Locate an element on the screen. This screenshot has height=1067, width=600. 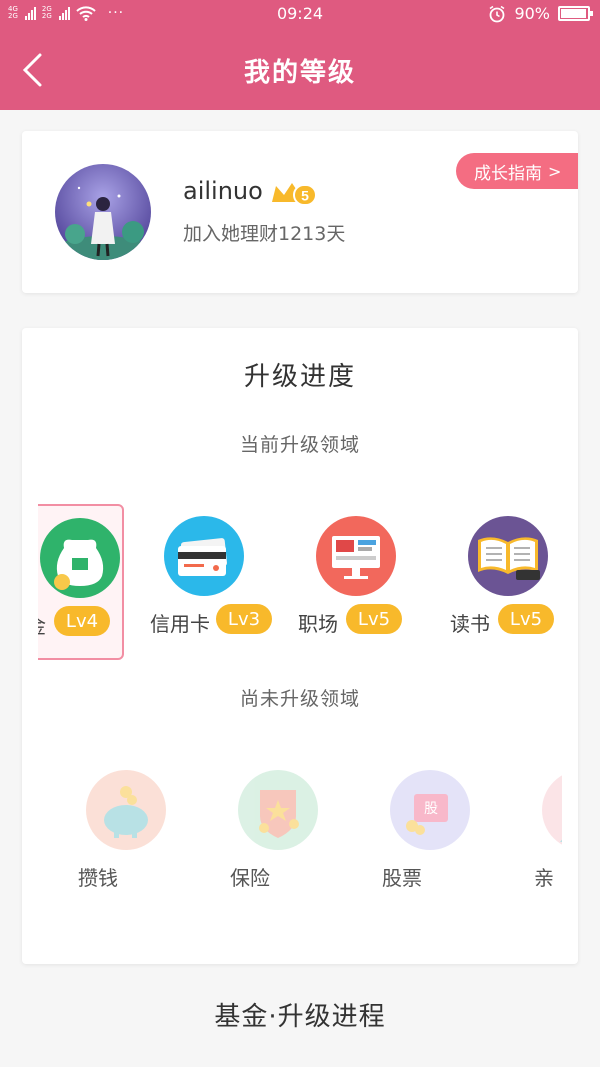
status-bar: 4G 2G 2G 2G ··· 09:24 90% is located at coordinates (300, 15).